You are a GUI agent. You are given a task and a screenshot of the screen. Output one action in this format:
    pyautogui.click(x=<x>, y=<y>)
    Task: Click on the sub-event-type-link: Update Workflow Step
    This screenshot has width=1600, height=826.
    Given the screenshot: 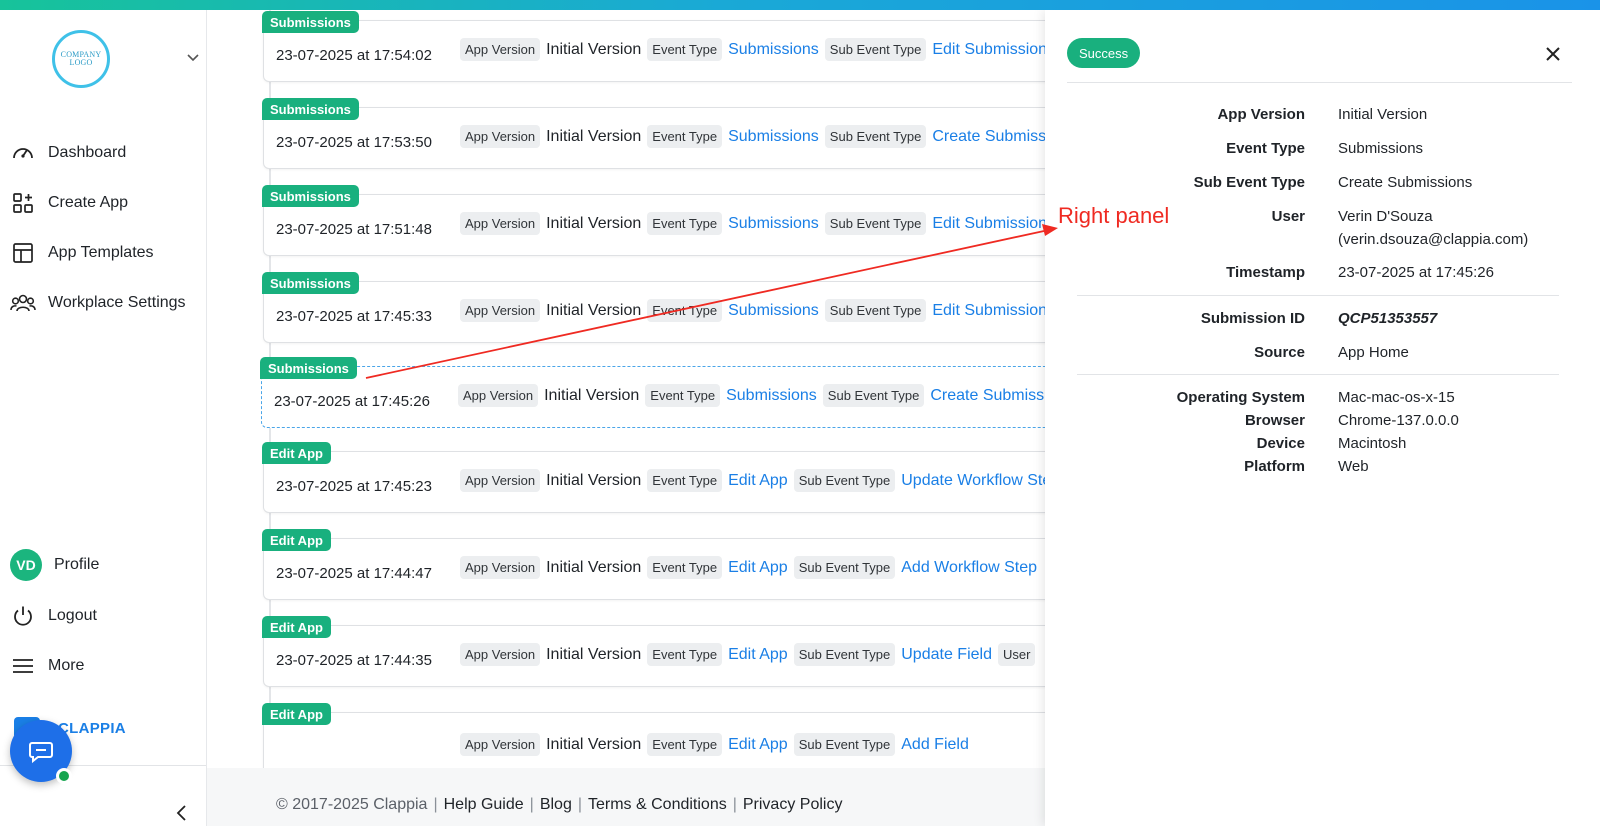 What is the action you would take?
    pyautogui.click(x=973, y=481)
    